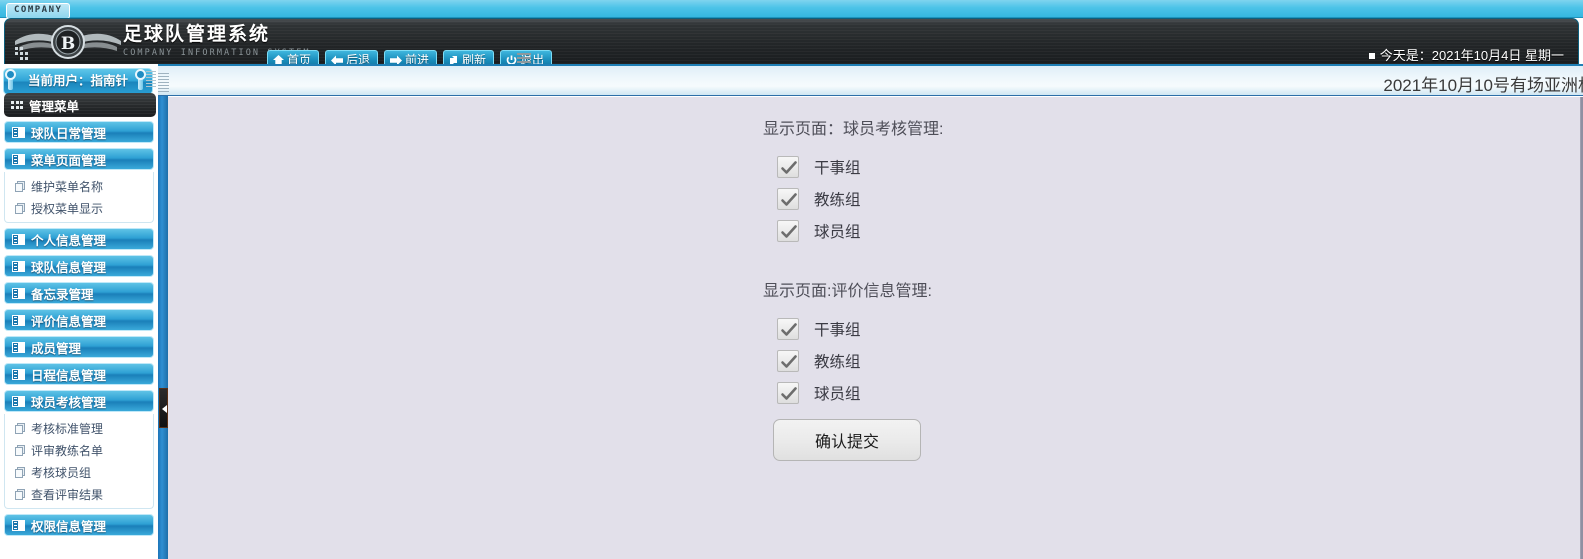 The height and width of the screenshot is (559, 1583). What do you see at coordinates (68, 42) in the screenshot?
I see `winged-b-emblem-icon: B` at bounding box center [68, 42].